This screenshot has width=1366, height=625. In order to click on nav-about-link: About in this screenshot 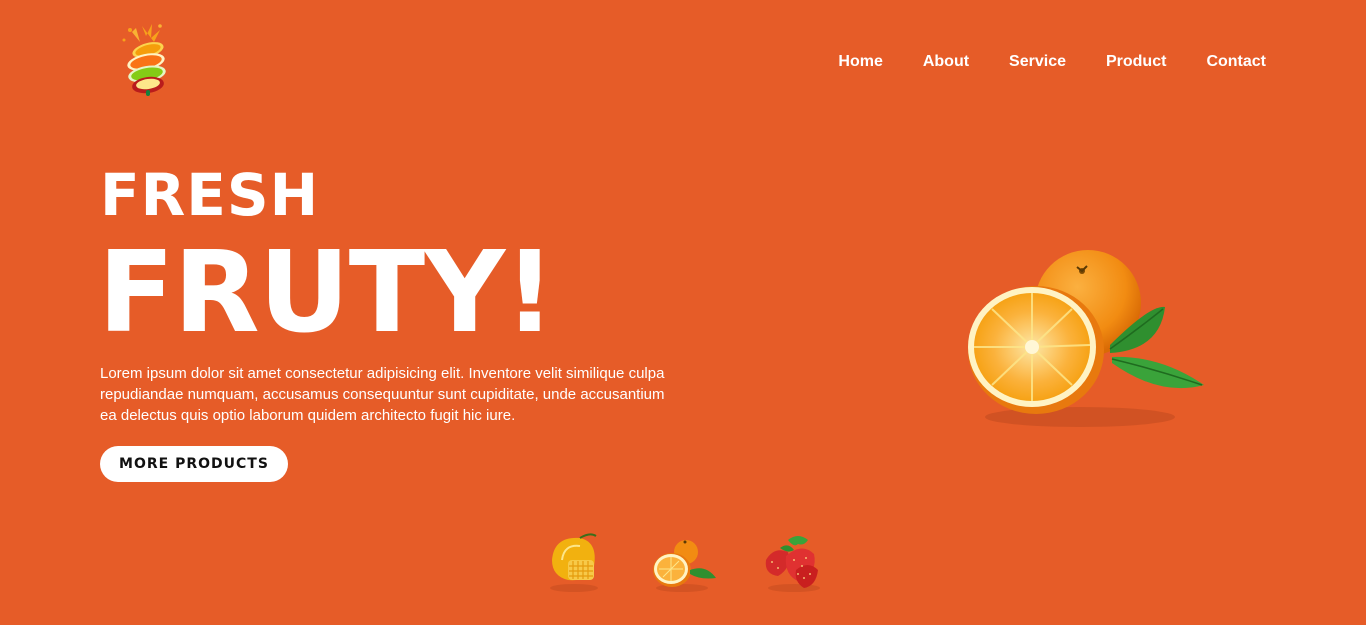, I will do `click(946, 62)`.